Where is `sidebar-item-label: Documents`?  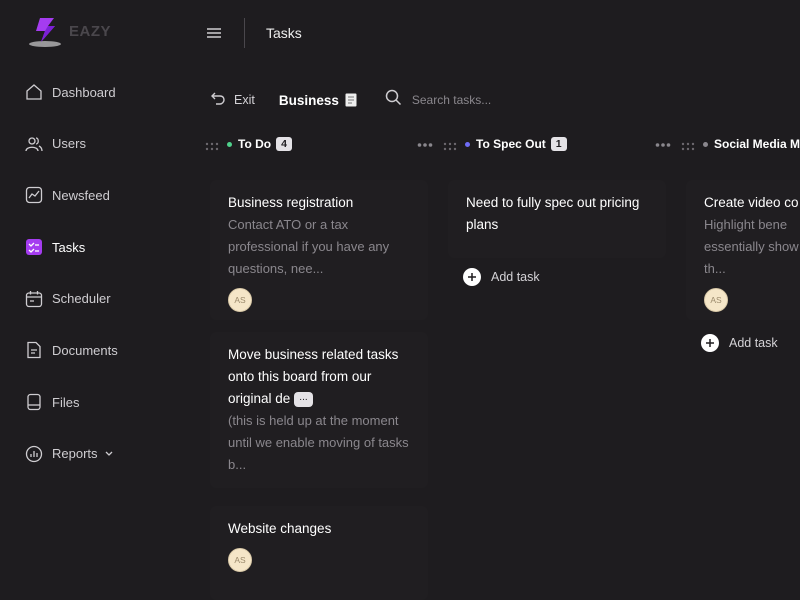
sidebar-item-label: Documents is located at coordinates (85, 350).